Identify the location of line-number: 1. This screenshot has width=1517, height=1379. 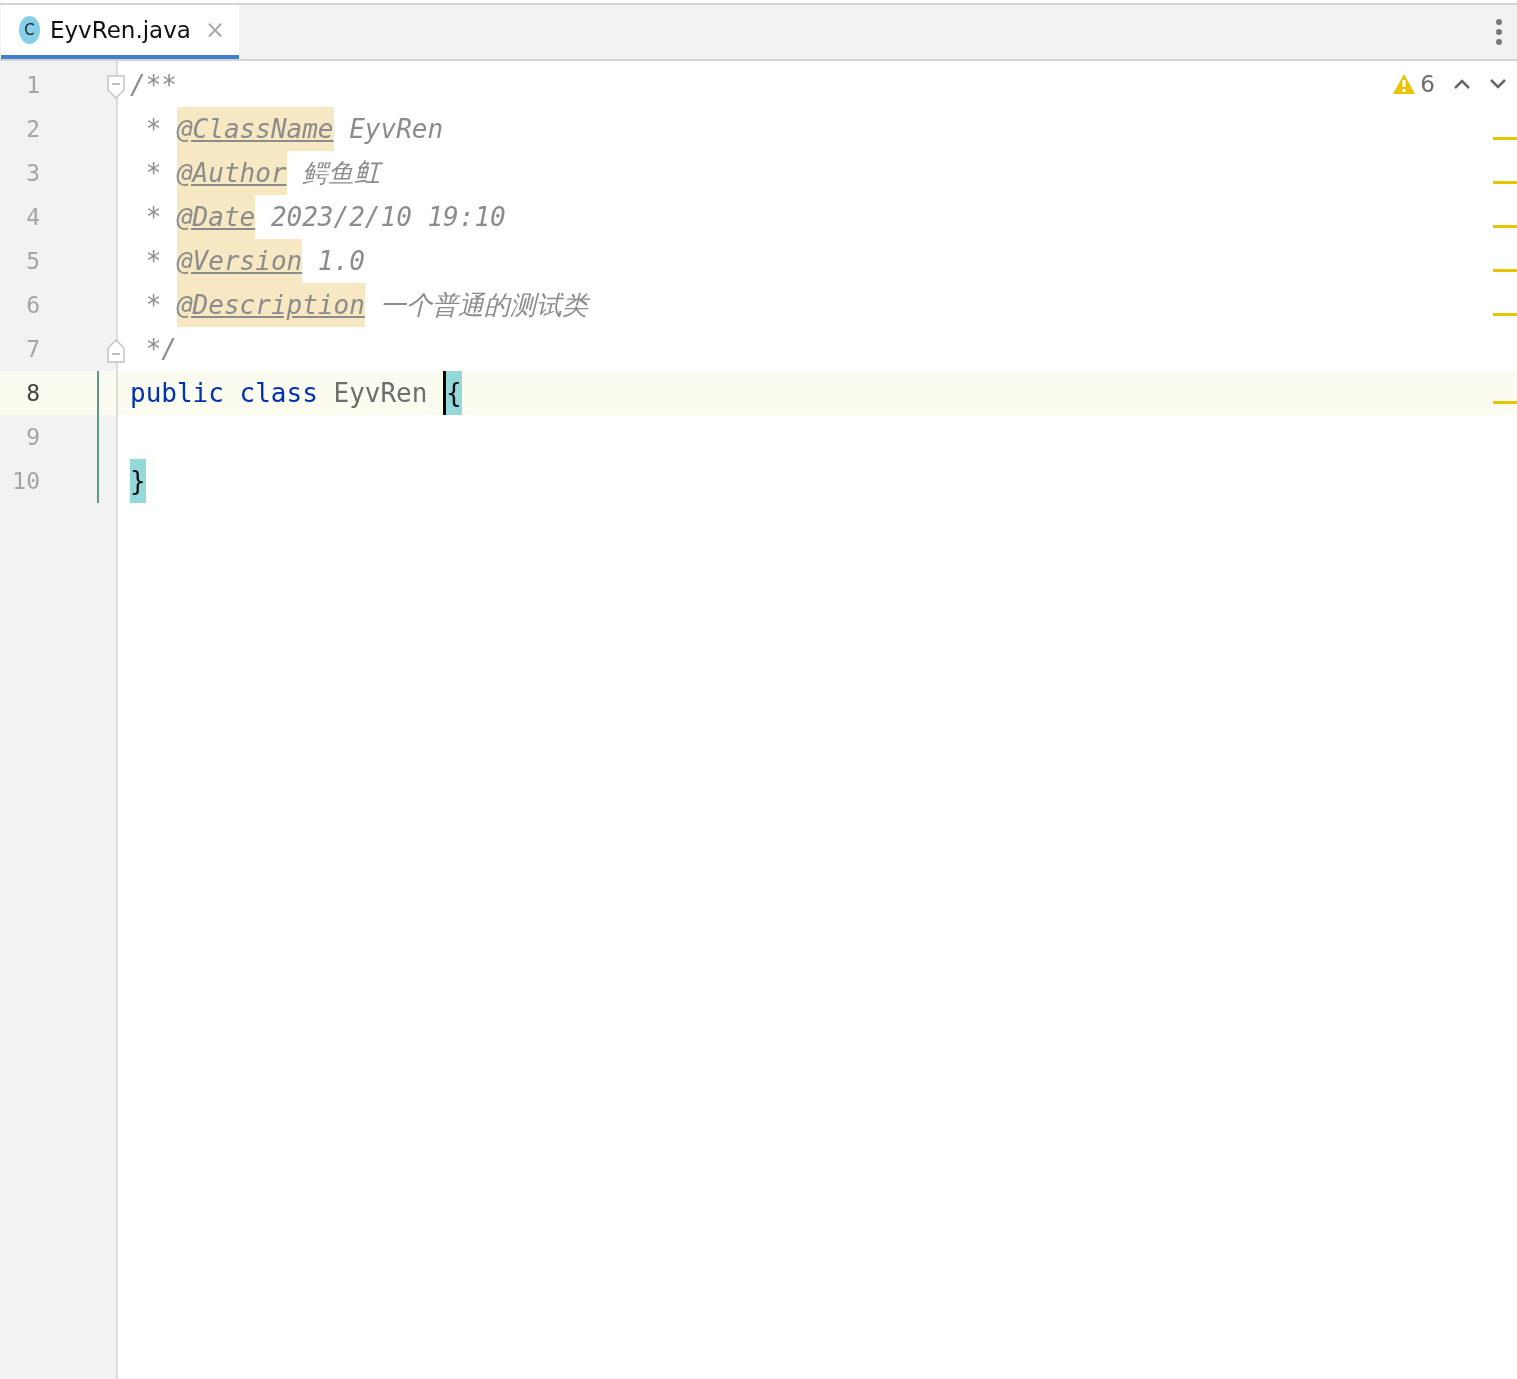
(32, 85).